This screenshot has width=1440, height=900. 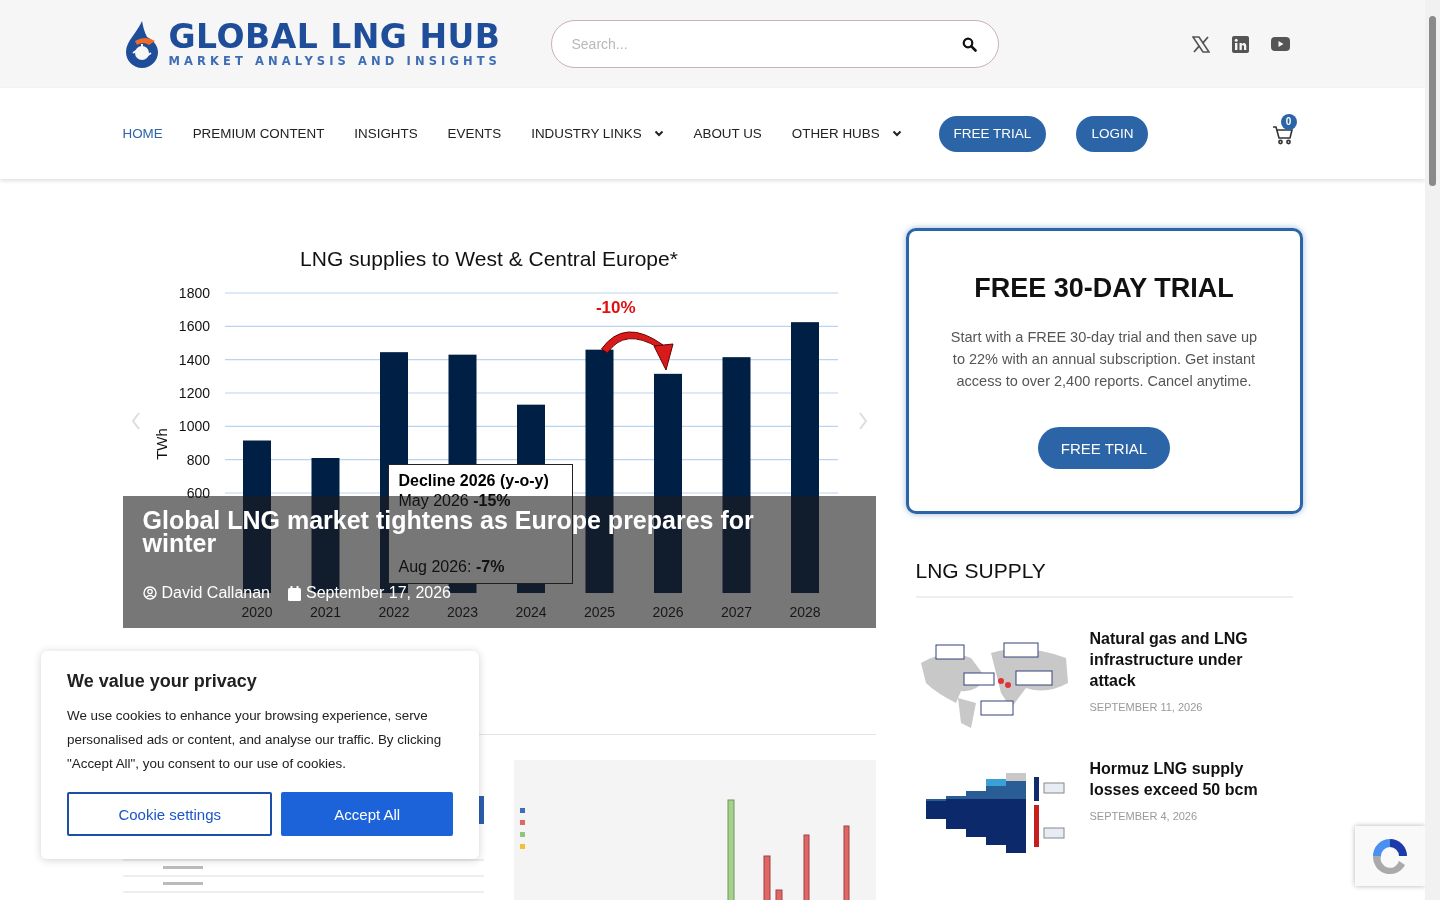 What do you see at coordinates (198, 459) in the screenshot?
I see `axis-tick-label: 800` at bounding box center [198, 459].